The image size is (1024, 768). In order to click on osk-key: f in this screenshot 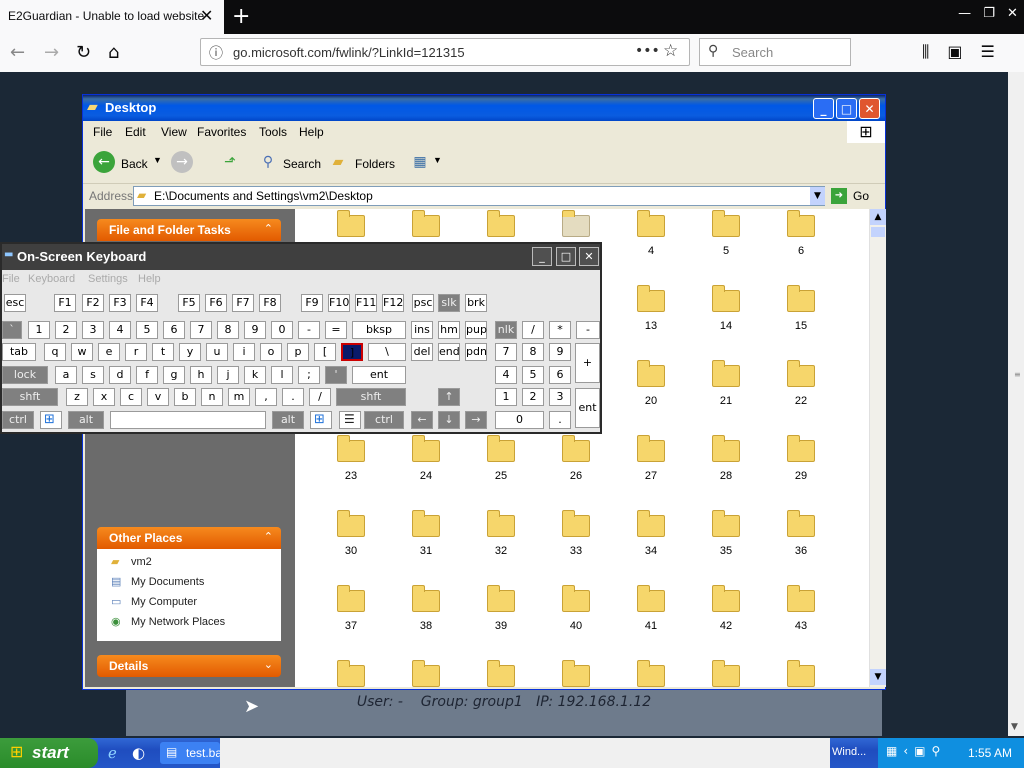, I will do `click(147, 375)`.